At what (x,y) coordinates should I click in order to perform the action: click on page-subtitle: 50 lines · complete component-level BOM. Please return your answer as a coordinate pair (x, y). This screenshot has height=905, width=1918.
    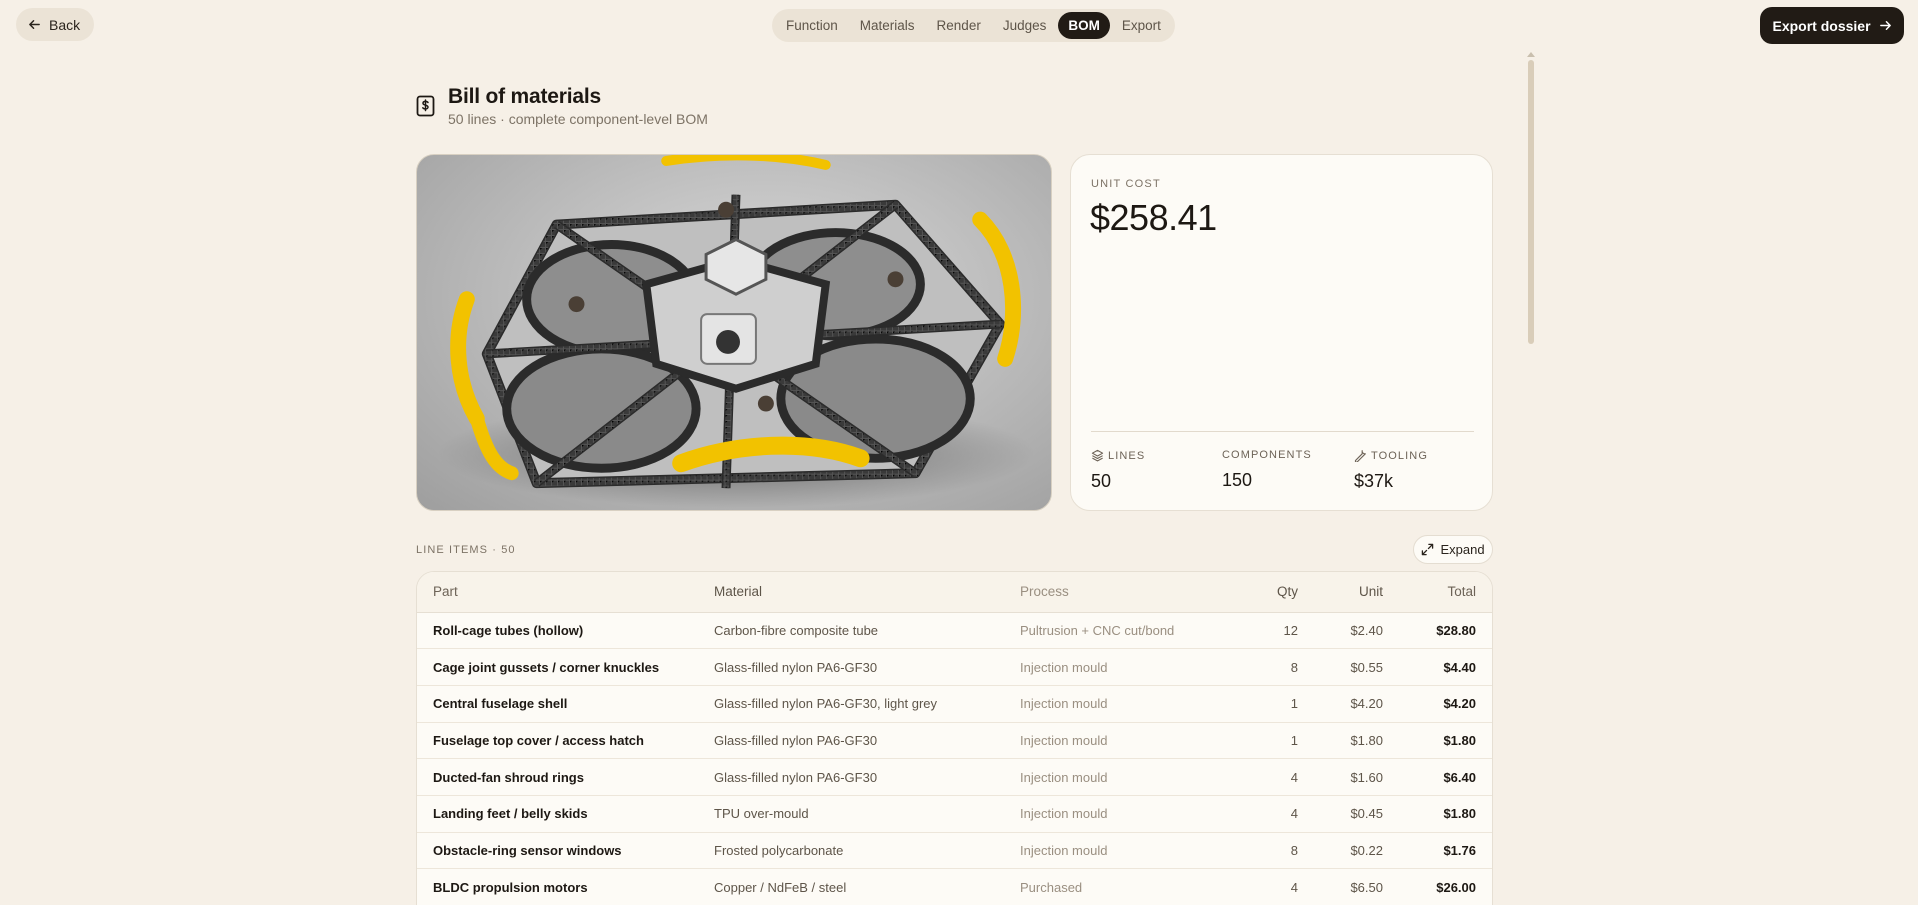
    Looking at the image, I should click on (578, 119).